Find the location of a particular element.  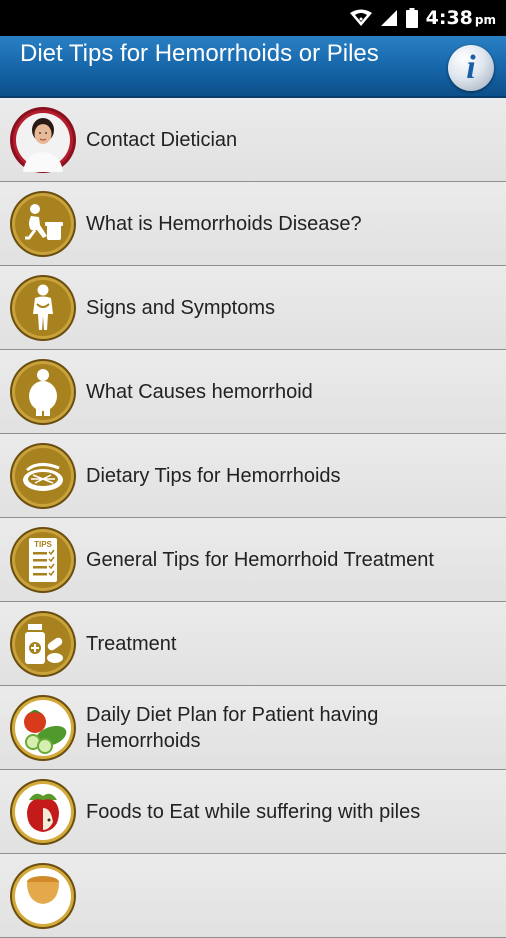

overweight-person-icon is located at coordinates (43, 392).